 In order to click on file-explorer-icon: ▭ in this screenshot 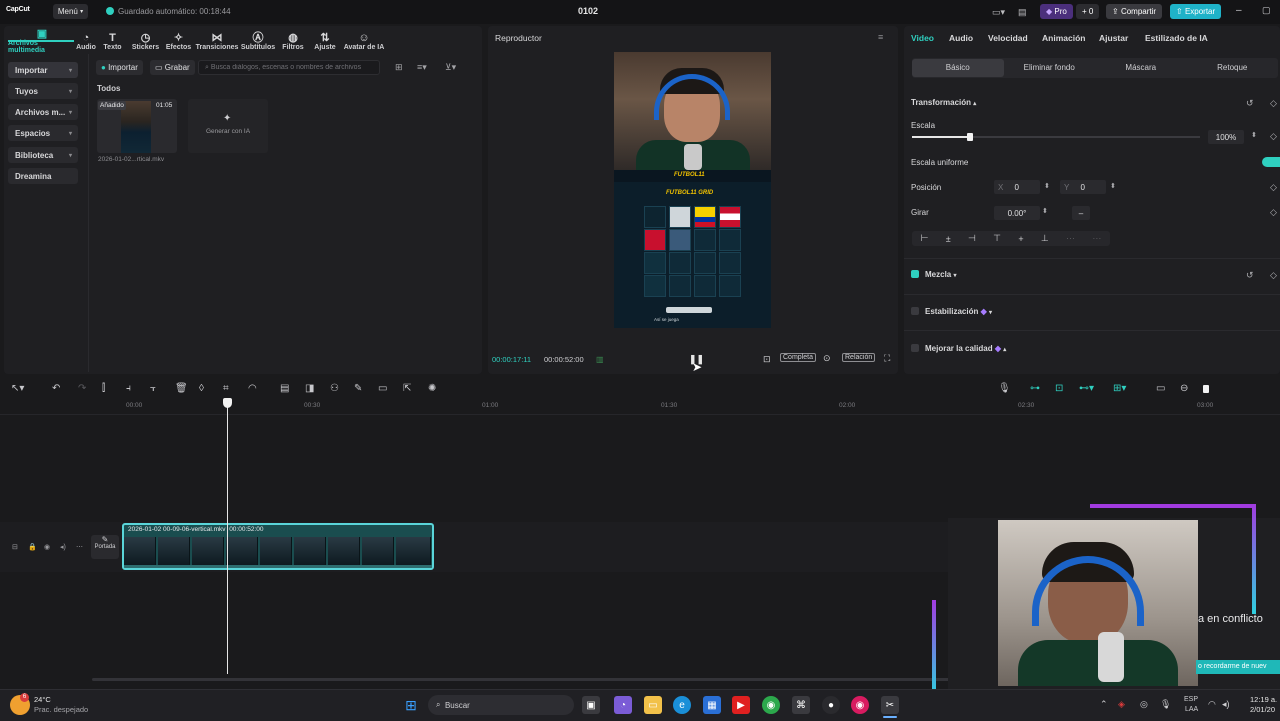, I will do `click(653, 705)`.